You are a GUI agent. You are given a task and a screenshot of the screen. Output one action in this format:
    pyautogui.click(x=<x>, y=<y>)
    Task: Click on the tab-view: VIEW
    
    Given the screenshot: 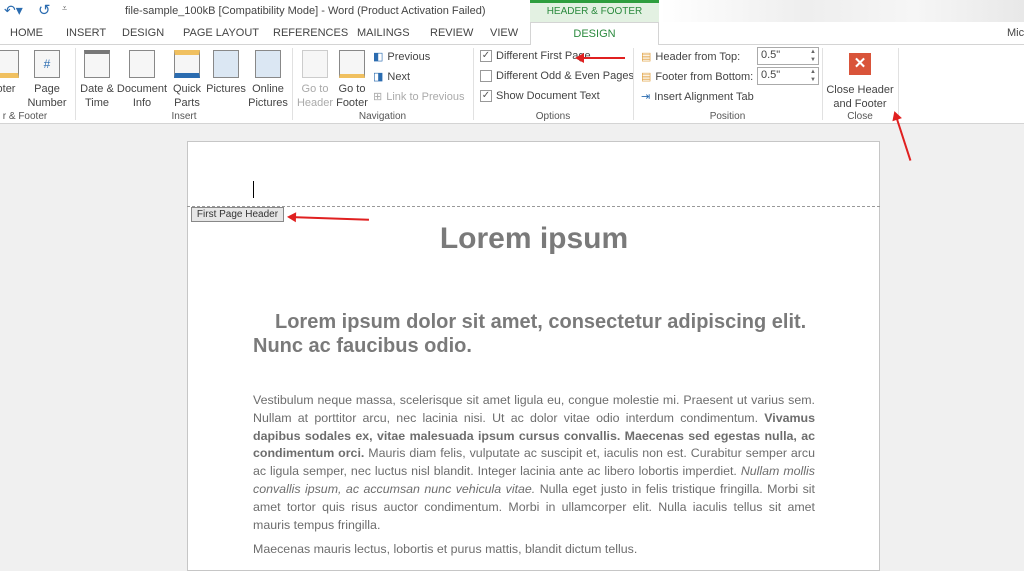 What is the action you would take?
    pyautogui.click(x=504, y=33)
    